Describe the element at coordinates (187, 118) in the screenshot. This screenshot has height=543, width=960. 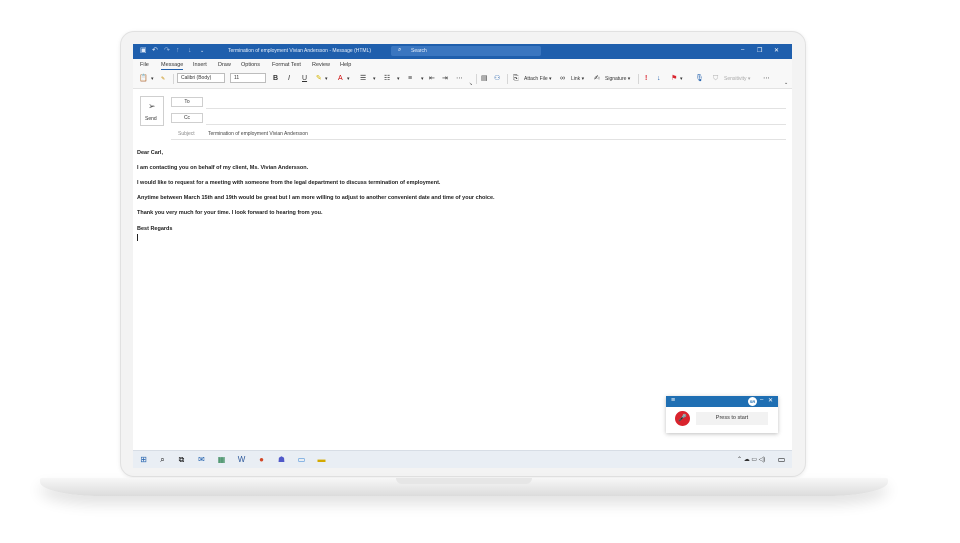
I see `cc-button: Cc` at that location.